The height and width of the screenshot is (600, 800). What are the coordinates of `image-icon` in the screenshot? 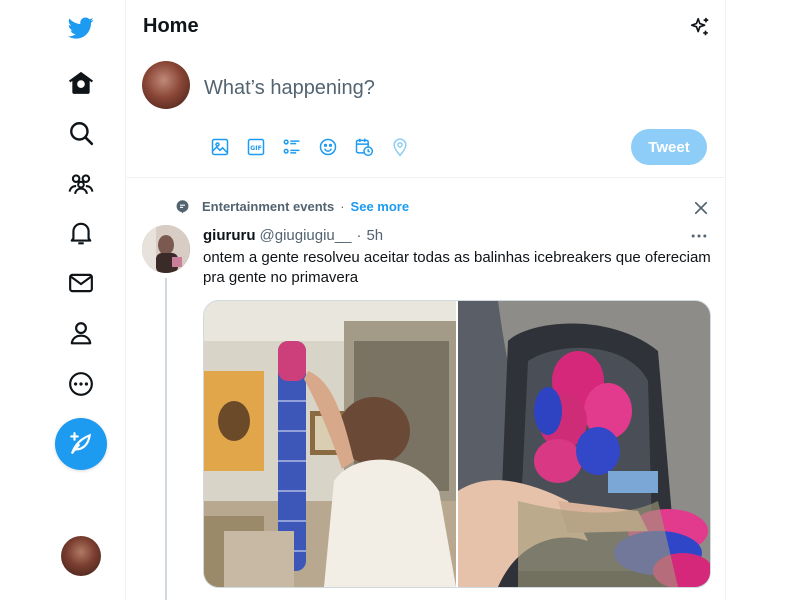 It's located at (220, 147).